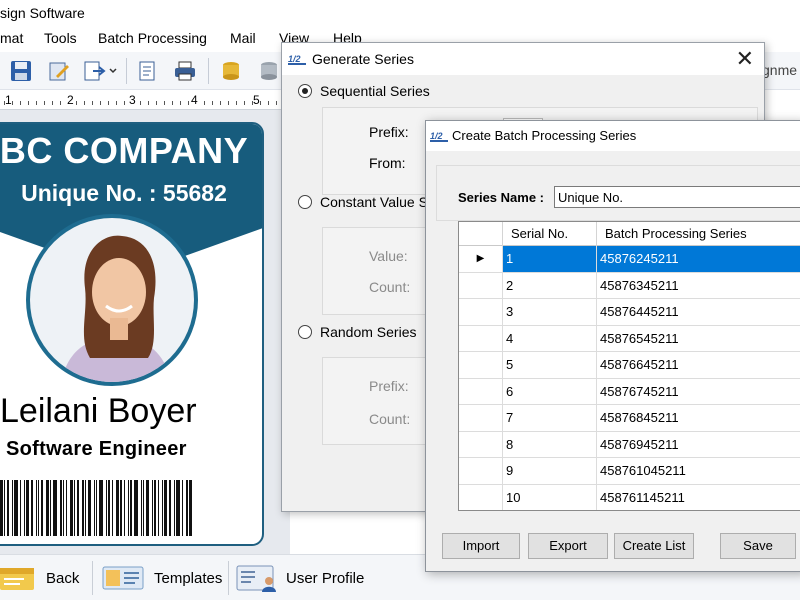 The image size is (800, 600). I want to click on table-row: 7 45876845211, so click(629, 418).